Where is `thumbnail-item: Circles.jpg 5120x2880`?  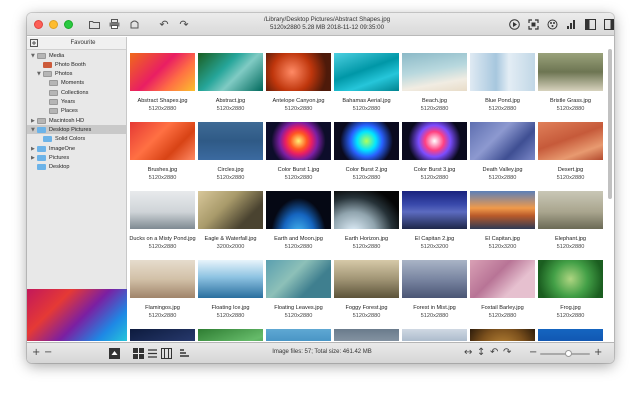 thumbnail-item: Circles.jpg 5120x2880 is located at coordinates (230, 155).